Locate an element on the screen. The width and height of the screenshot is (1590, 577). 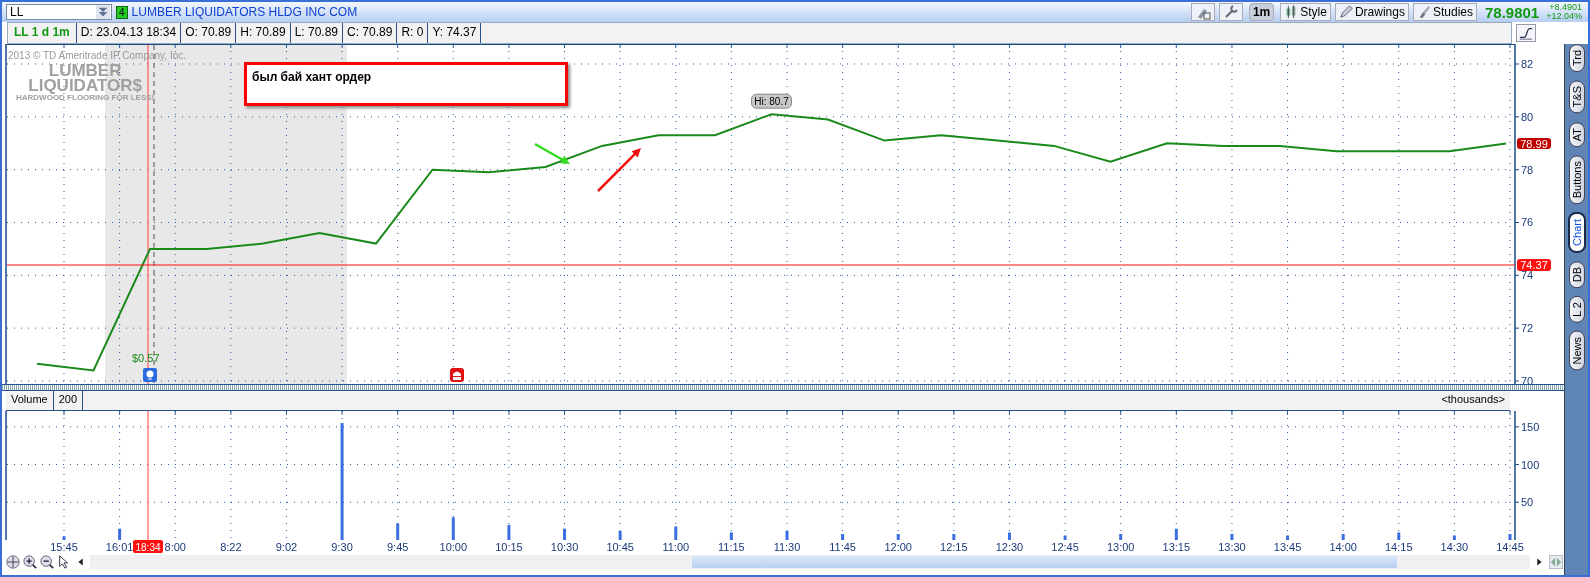
axis-label: 10:00 is located at coordinates (453, 547).